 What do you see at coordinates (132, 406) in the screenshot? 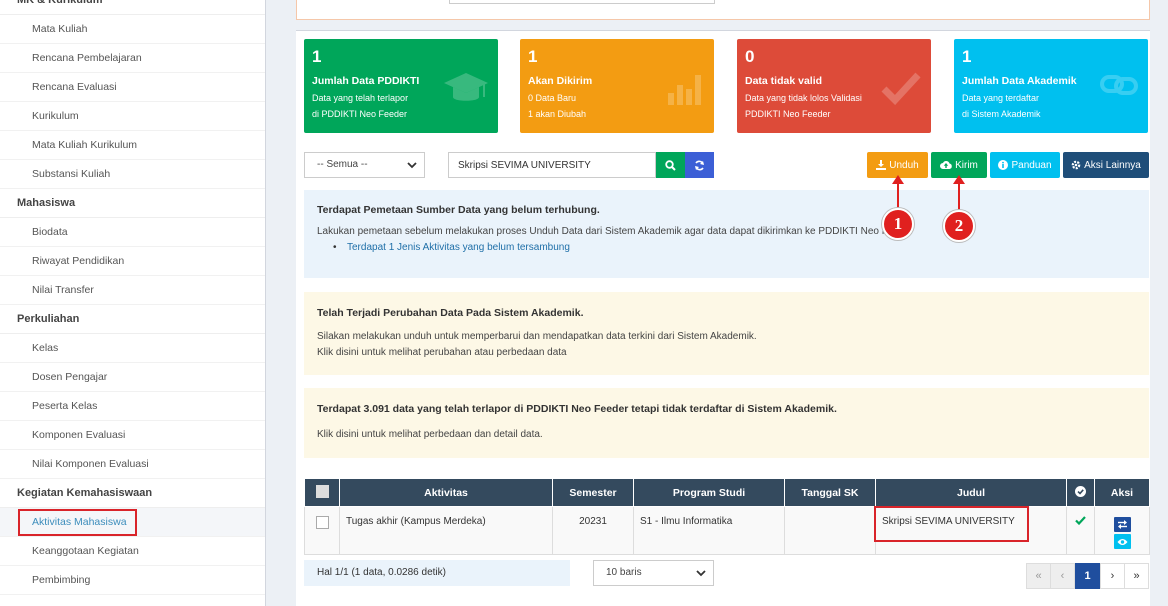
I see `sidebar-item-peserta-kelas: Peserta Kelas` at bounding box center [132, 406].